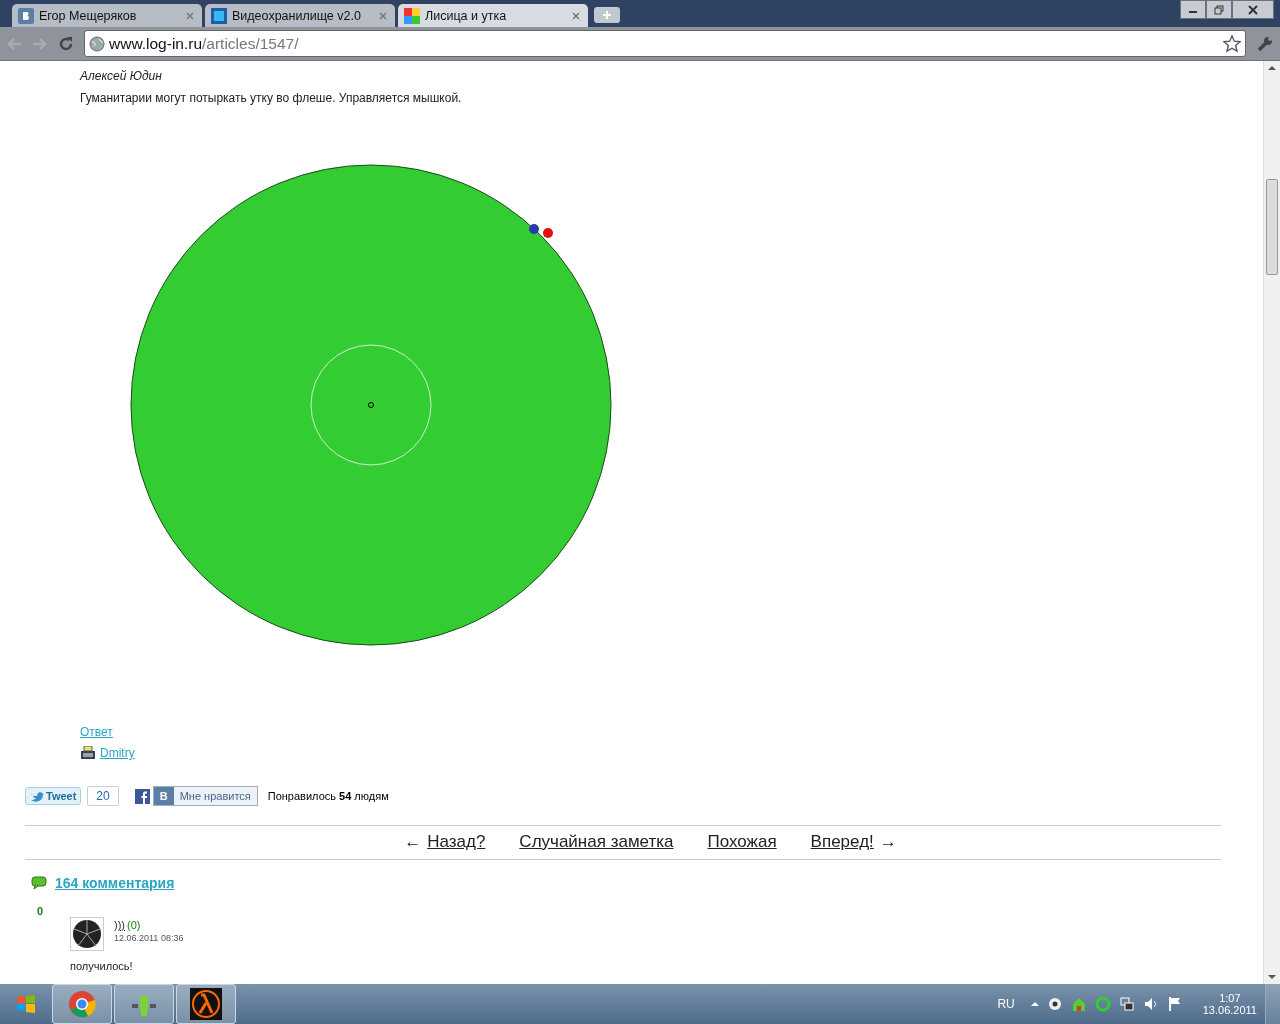 The width and height of the screenshot is (1280, 1024). I want to click on close-button, so click(1253, 9).